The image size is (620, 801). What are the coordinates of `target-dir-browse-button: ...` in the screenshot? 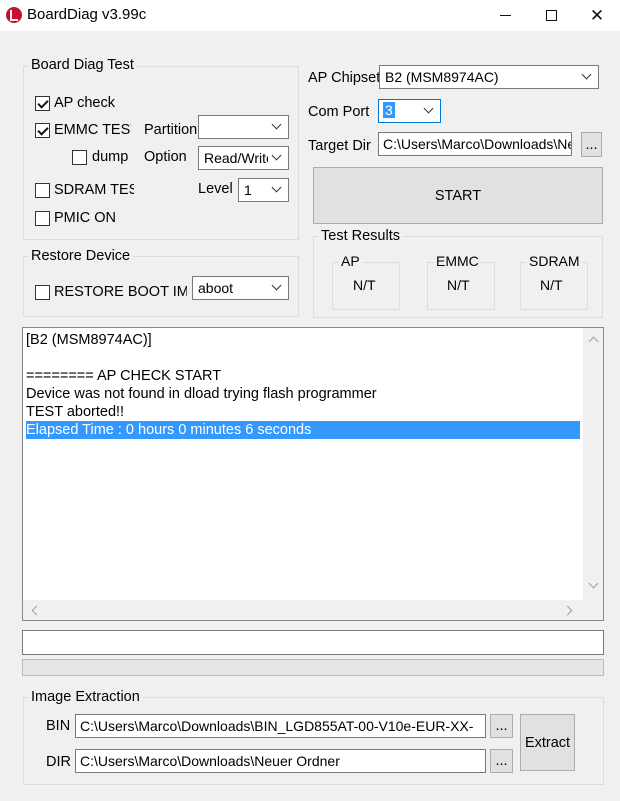 It's located at (591, 144).